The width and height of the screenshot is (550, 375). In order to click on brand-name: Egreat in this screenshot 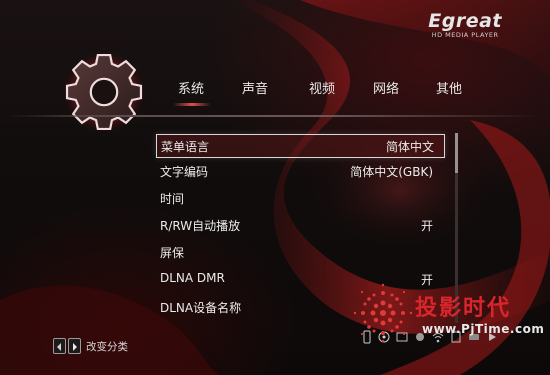, I will do `click(465, 21)`.